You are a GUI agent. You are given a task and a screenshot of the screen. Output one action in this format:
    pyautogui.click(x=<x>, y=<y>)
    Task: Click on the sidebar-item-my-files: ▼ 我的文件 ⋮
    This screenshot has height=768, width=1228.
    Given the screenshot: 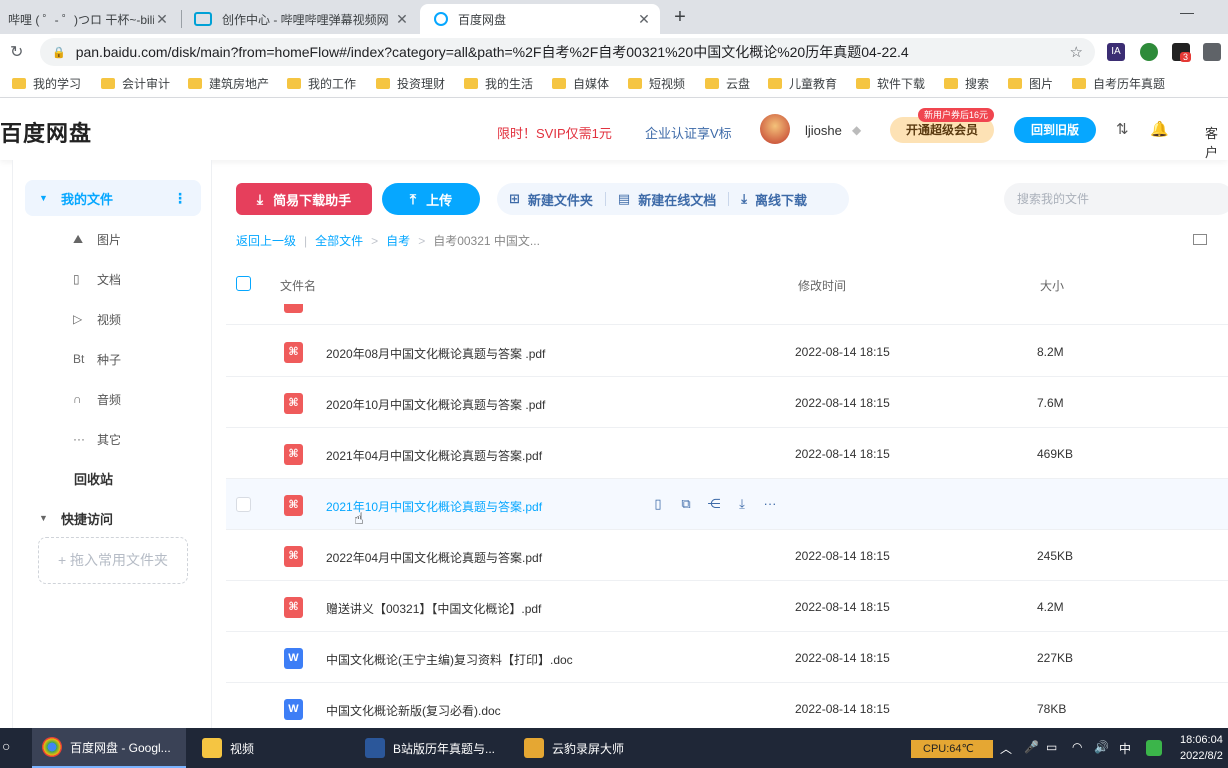 What is the action you would take?
    pyautogui.click(x=113, y=198)
    